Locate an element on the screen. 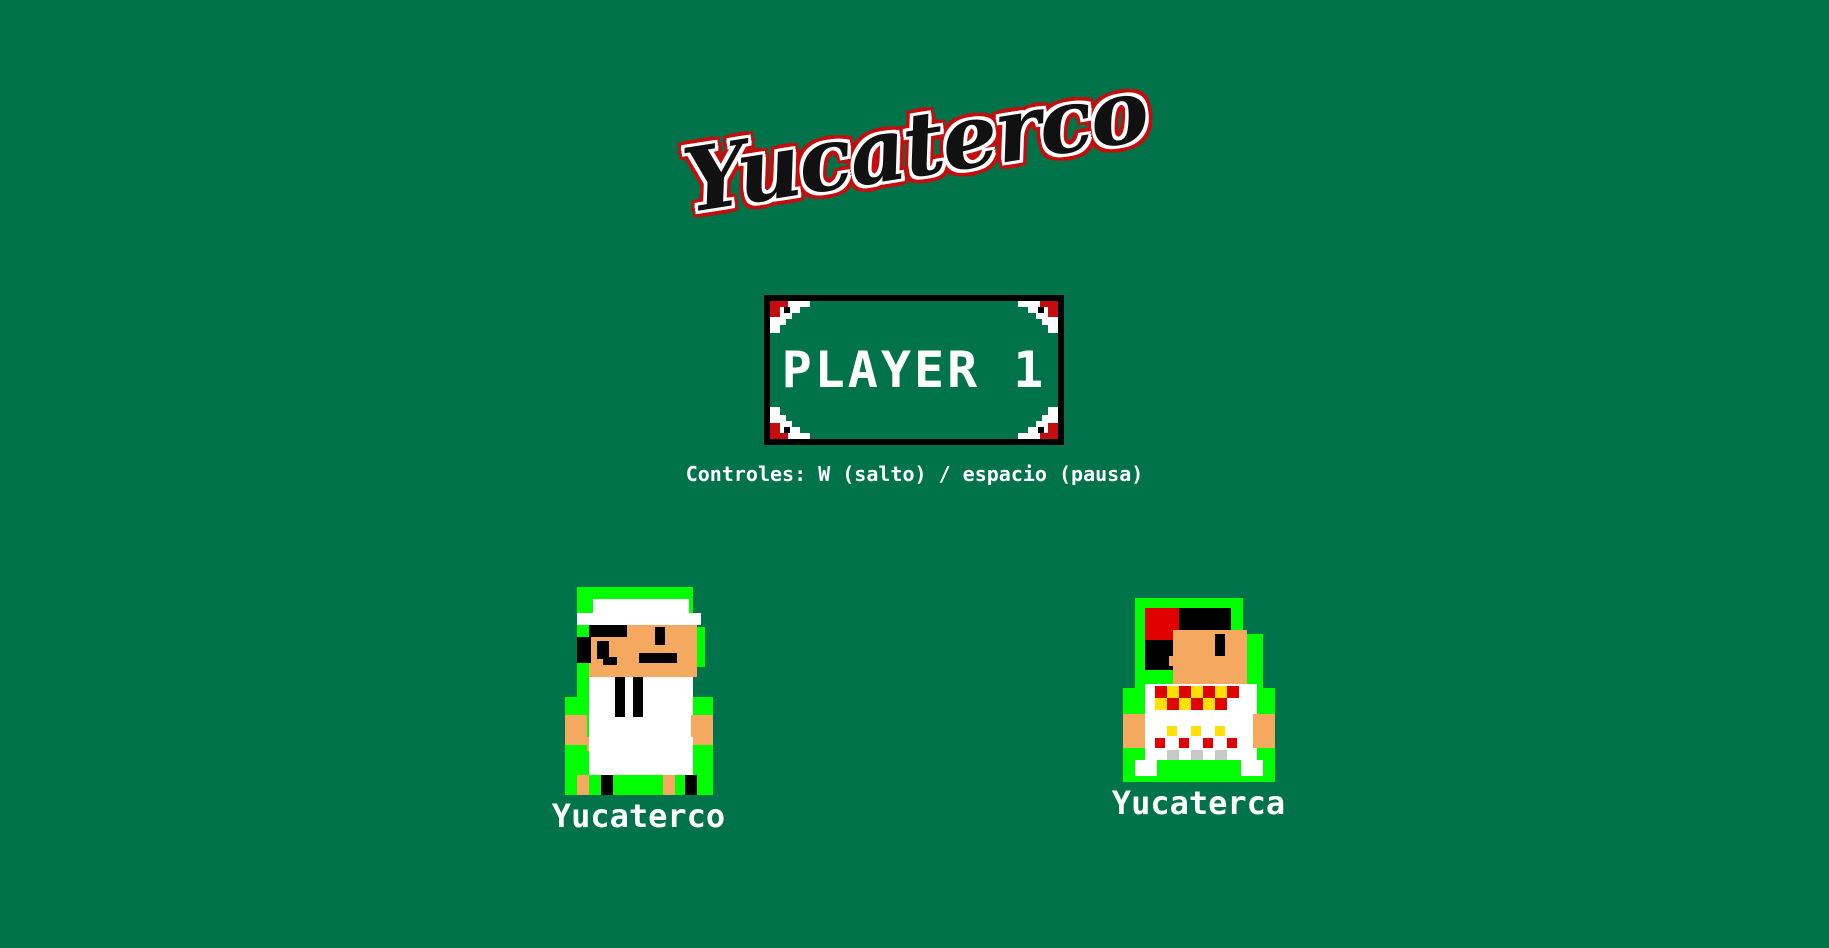 This screenshot has width=1829, height=948. player-1-button: PLAYER 1 is located at coordinates (914, 370).